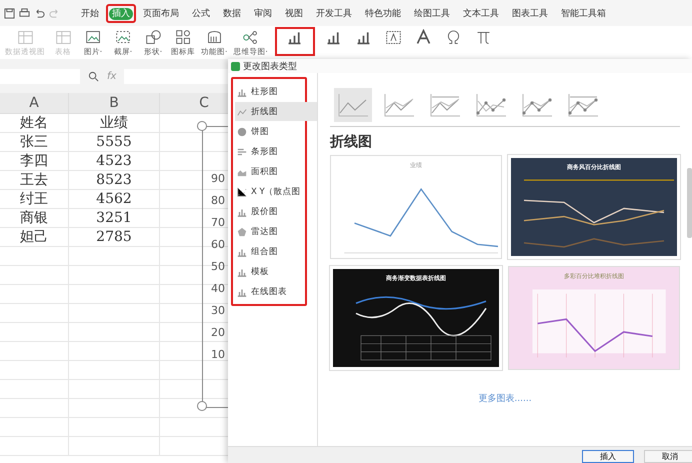  Describe the element at coordinates (114, 218) in the screenshot. I see `table-cell: 3251` at that location.